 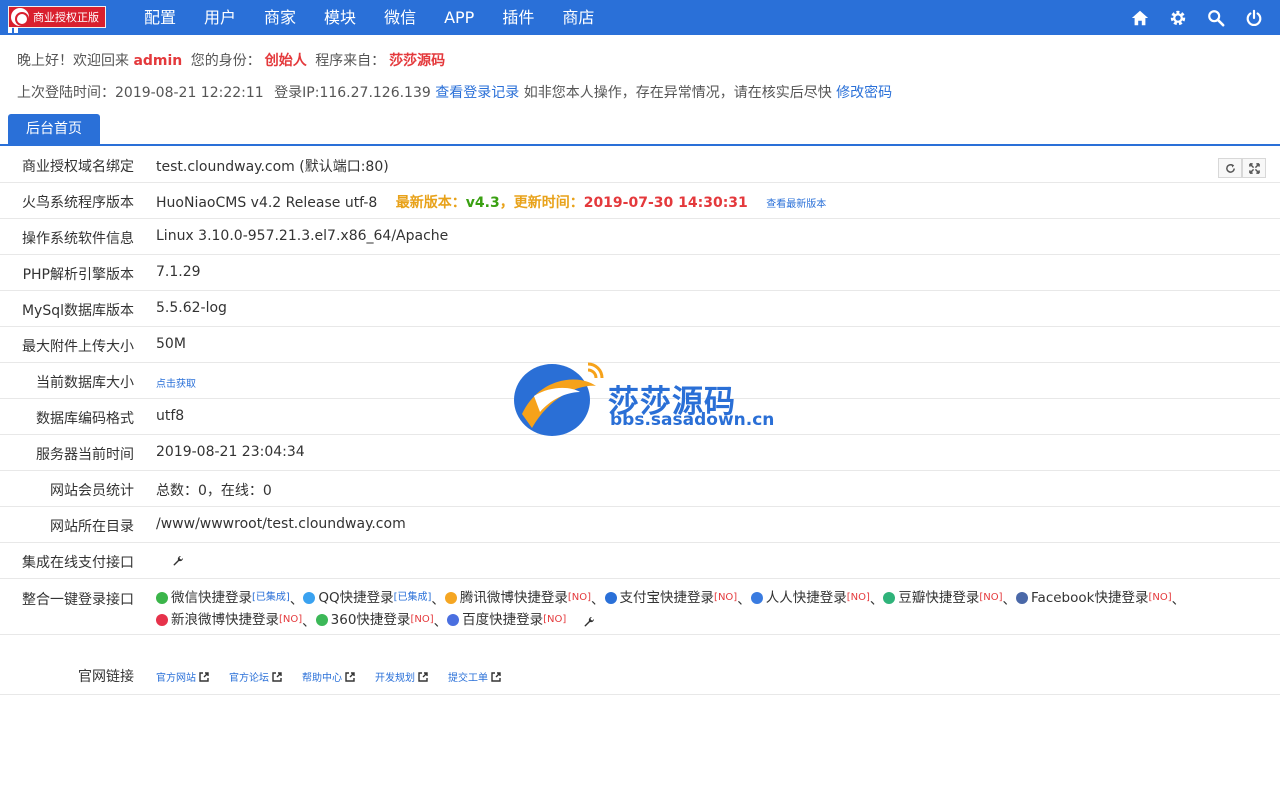 What do you see at coordinates (1140, 18) in the screenshot?
I see `home-icon` at bounding box center [1140, 18].